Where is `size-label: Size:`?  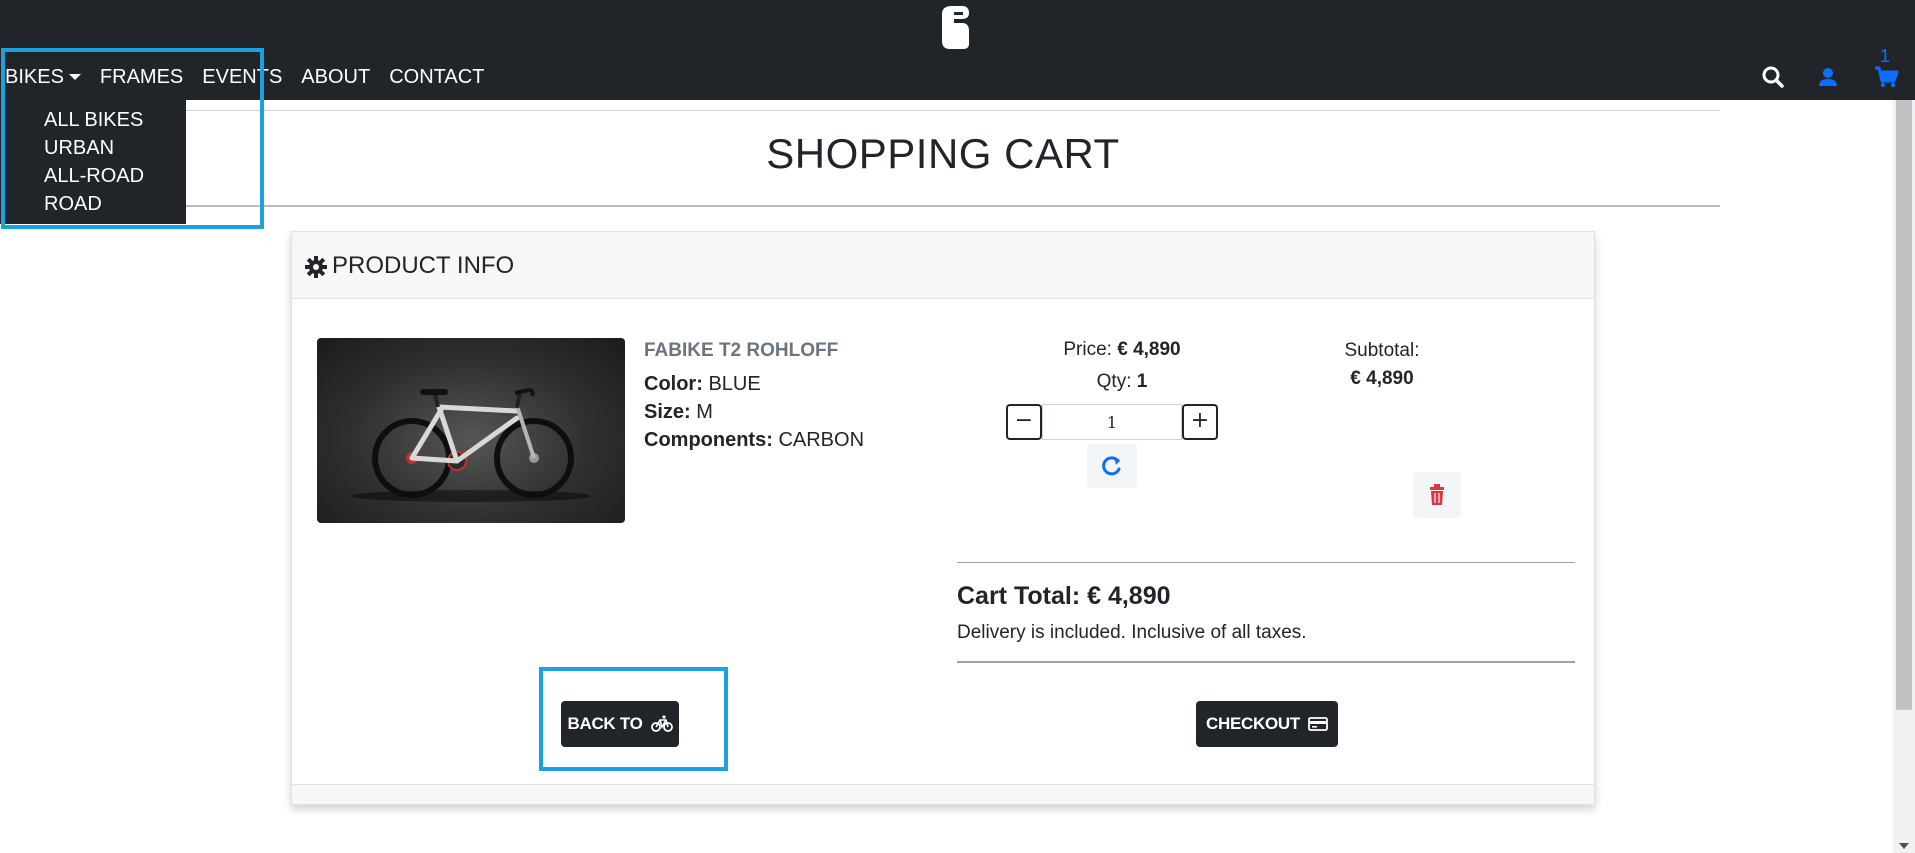 size-label: Size: is located at coordinates (667, 412).